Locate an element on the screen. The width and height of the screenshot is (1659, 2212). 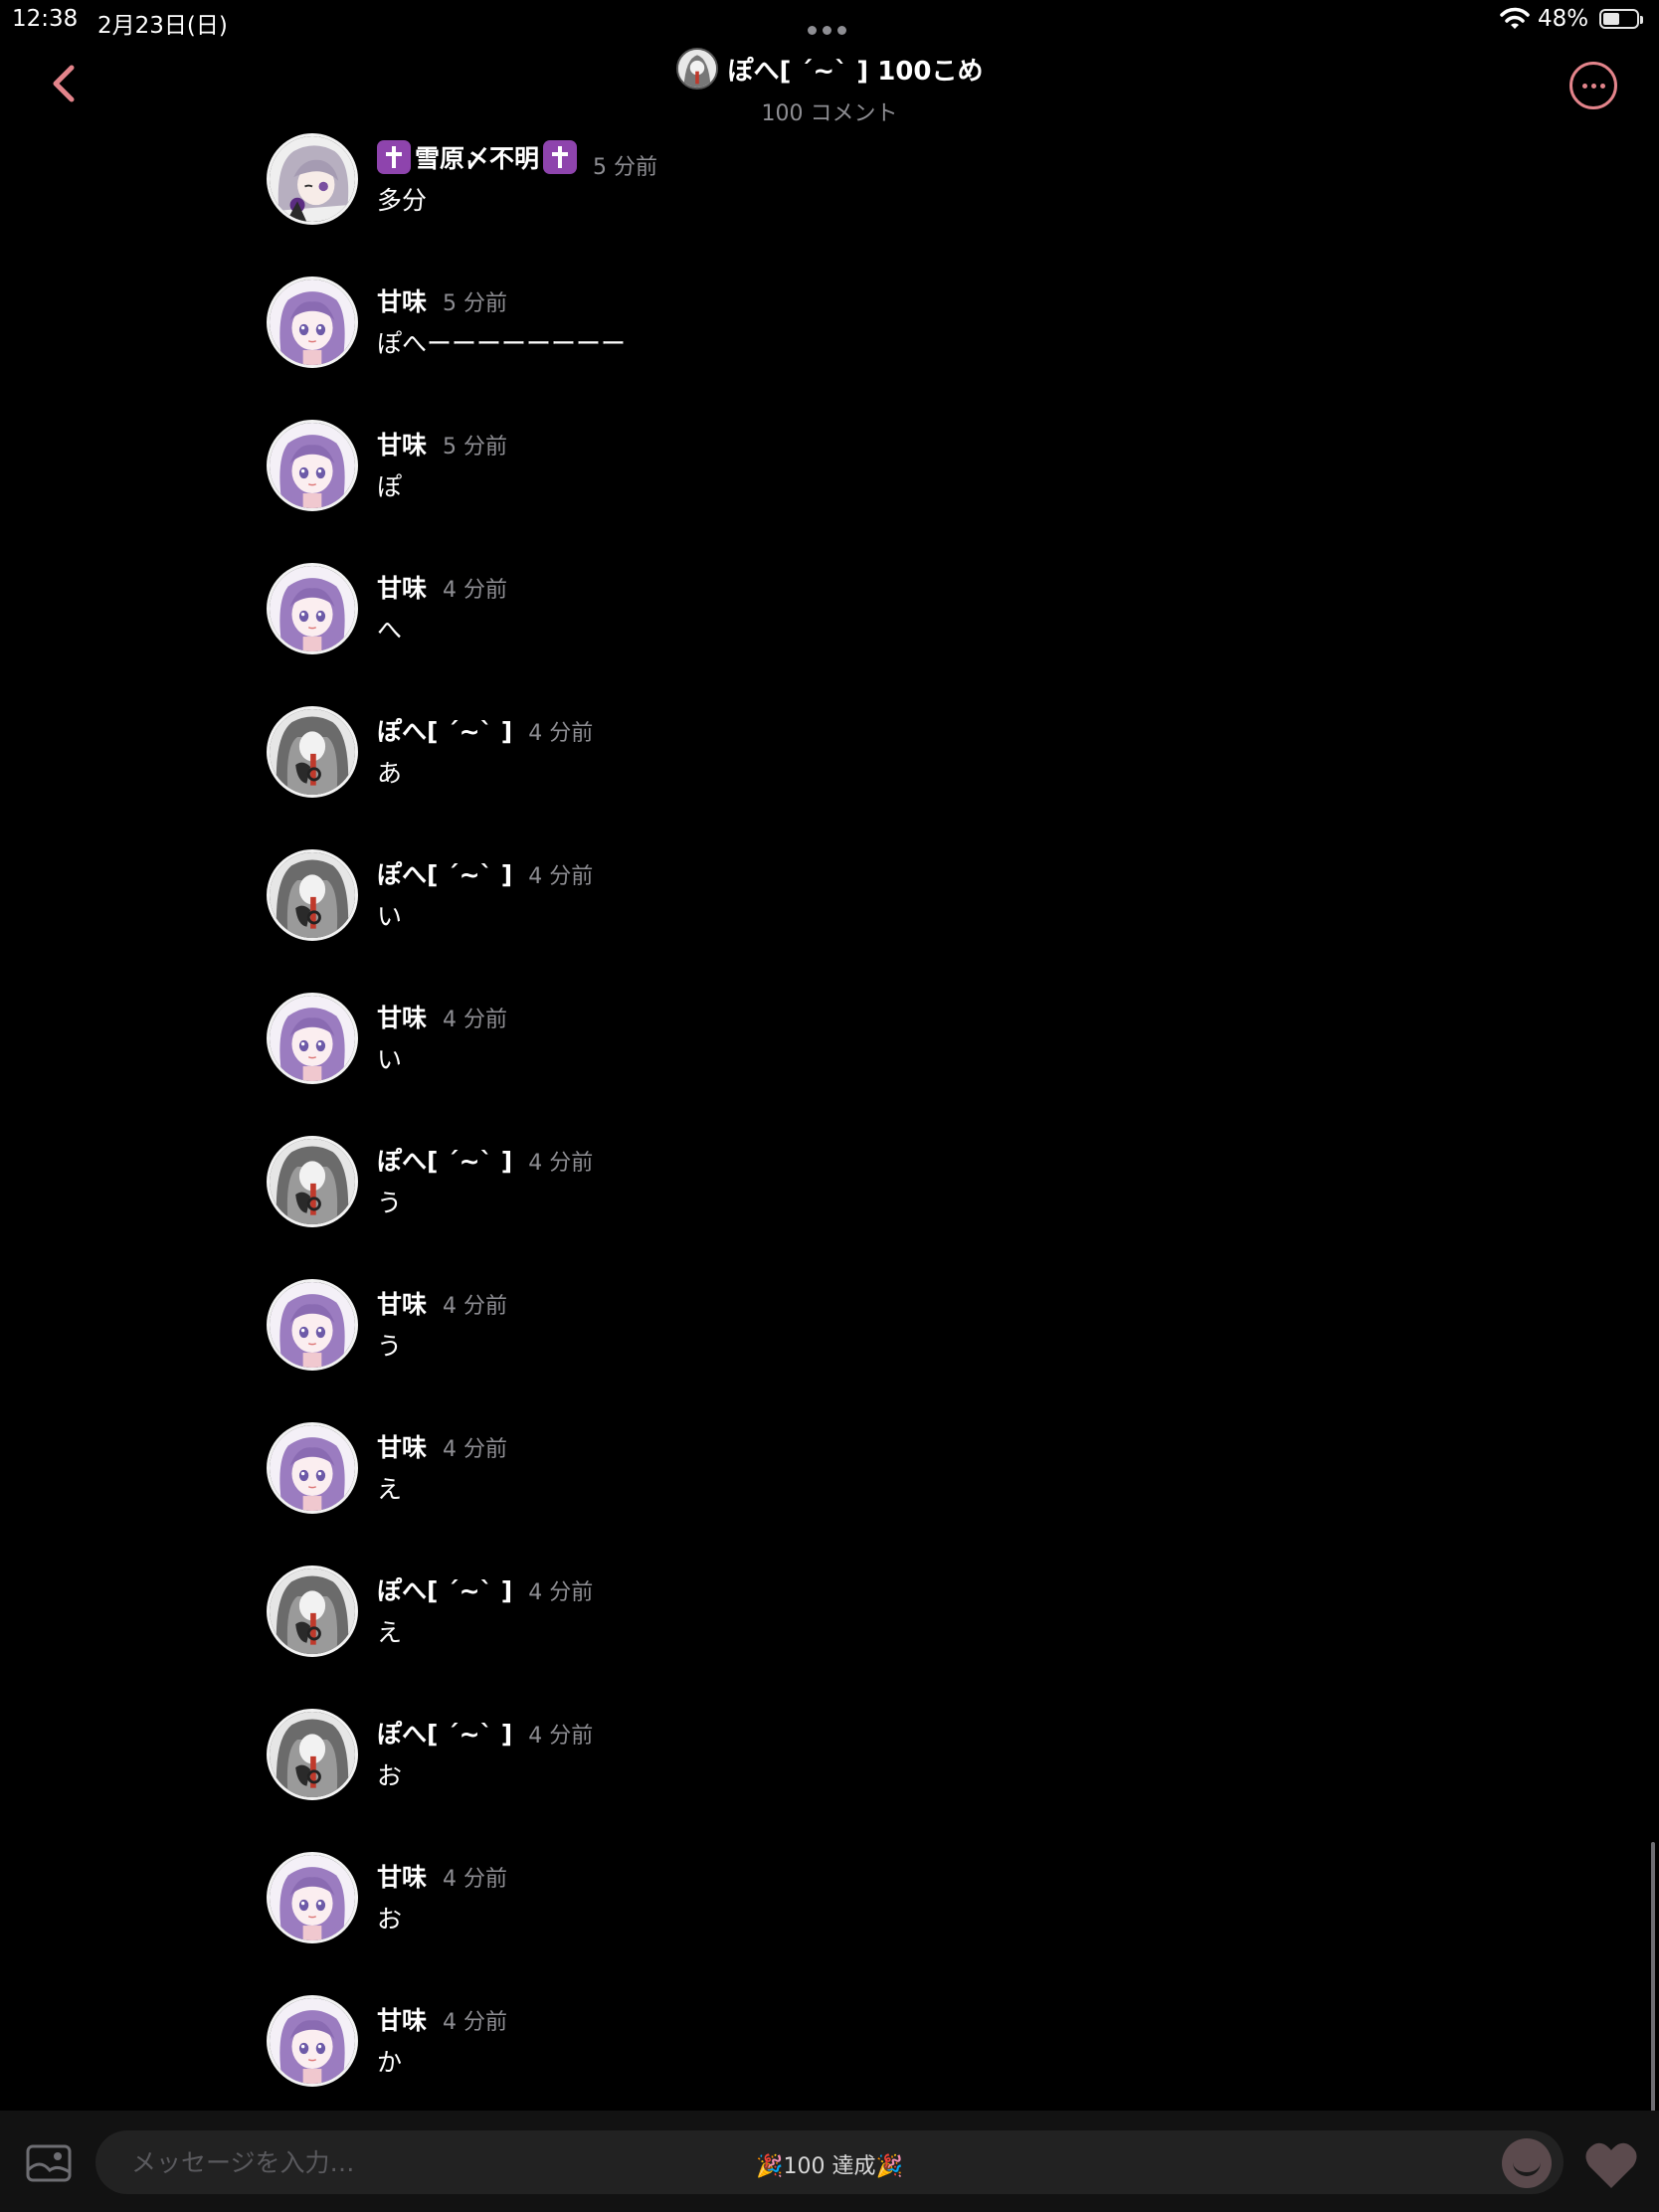
chat-header: ぽへ[ ˊ~ˋ ] 100こめ 100 コメント is located at coordinates (829, 83).